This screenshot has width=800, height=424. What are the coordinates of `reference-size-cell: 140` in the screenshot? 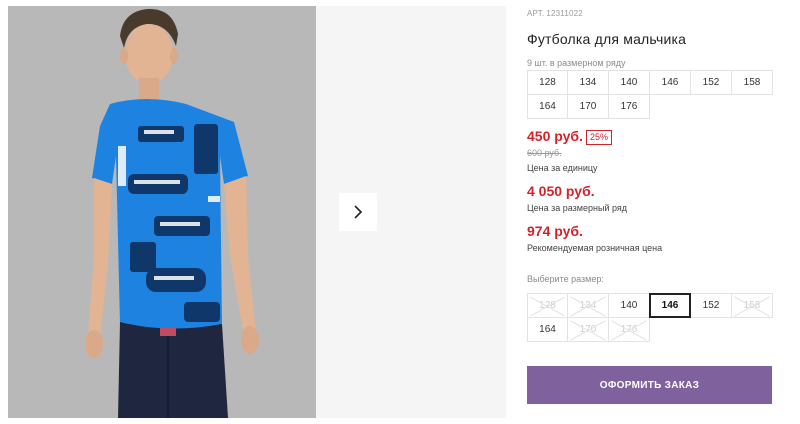 It's located at (629, 82).